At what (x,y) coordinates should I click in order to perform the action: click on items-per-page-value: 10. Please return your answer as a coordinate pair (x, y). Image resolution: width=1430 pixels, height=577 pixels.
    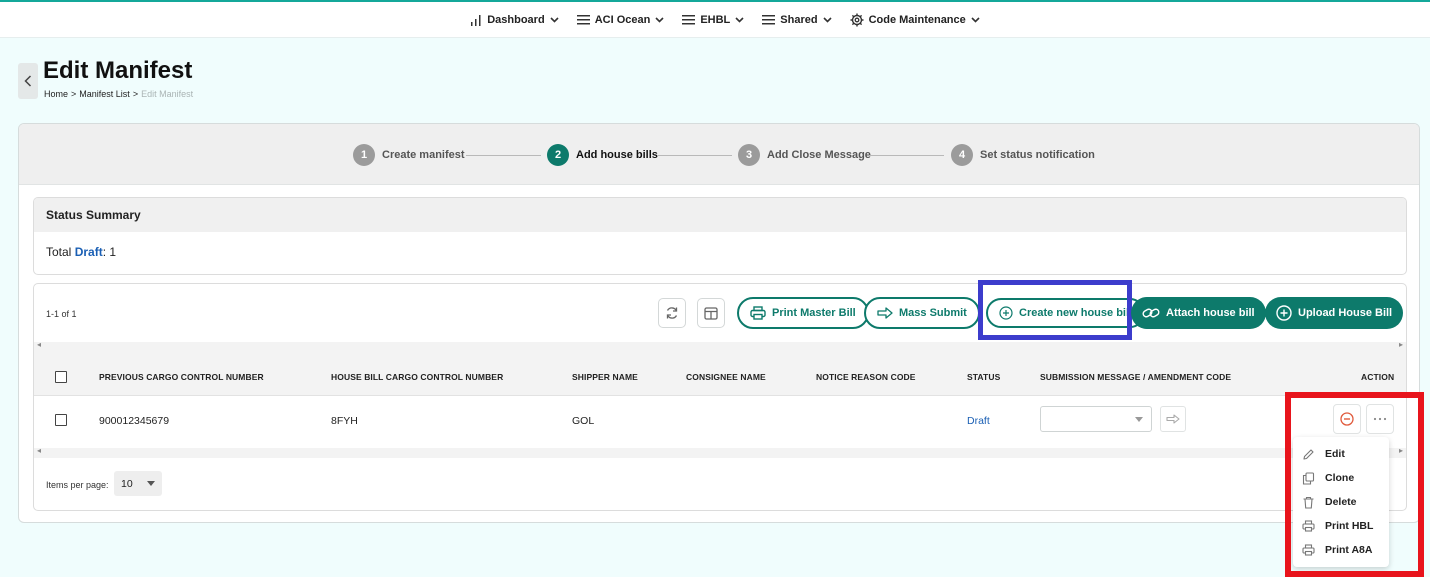
    Looking at the image, I should click on (127, 483).